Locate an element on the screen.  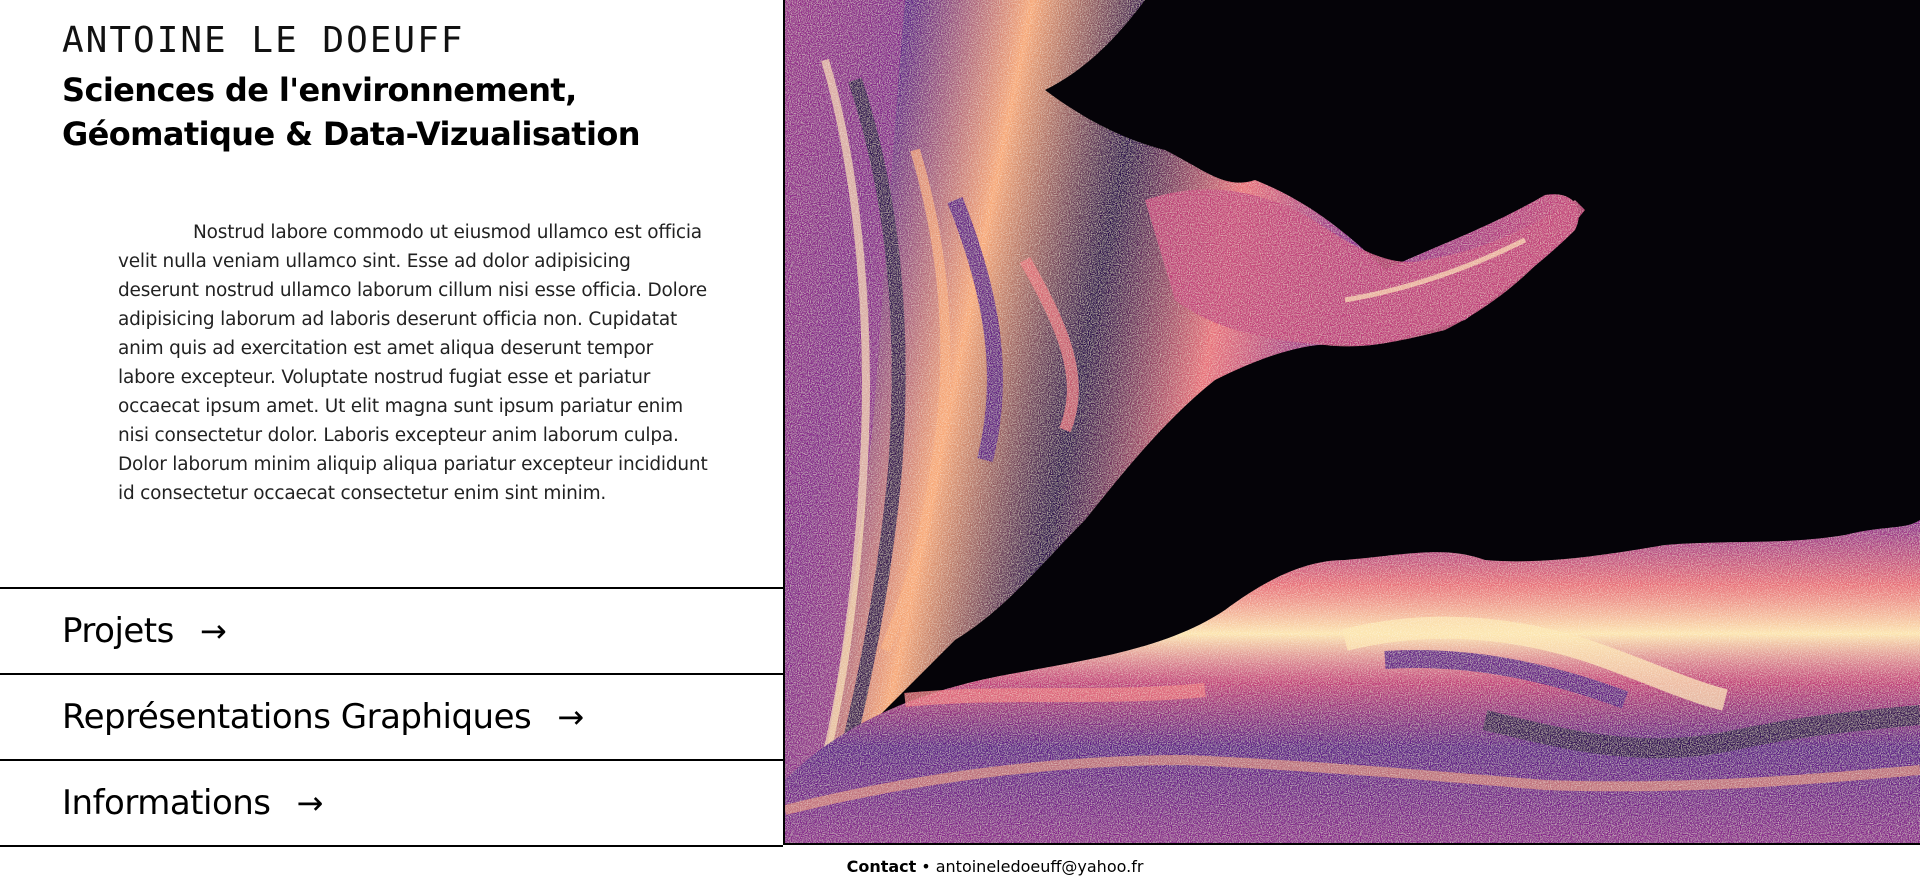
nav-item-representations-graphiques: Représentations Graphiques → is located at coordinates (391, 716).